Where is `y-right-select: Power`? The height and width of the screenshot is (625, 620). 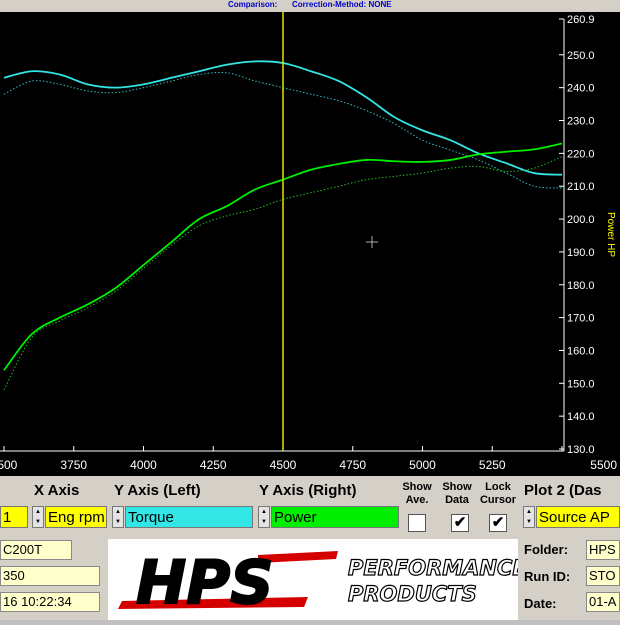 y-right-select: Power is located at coordinates (335, 517).